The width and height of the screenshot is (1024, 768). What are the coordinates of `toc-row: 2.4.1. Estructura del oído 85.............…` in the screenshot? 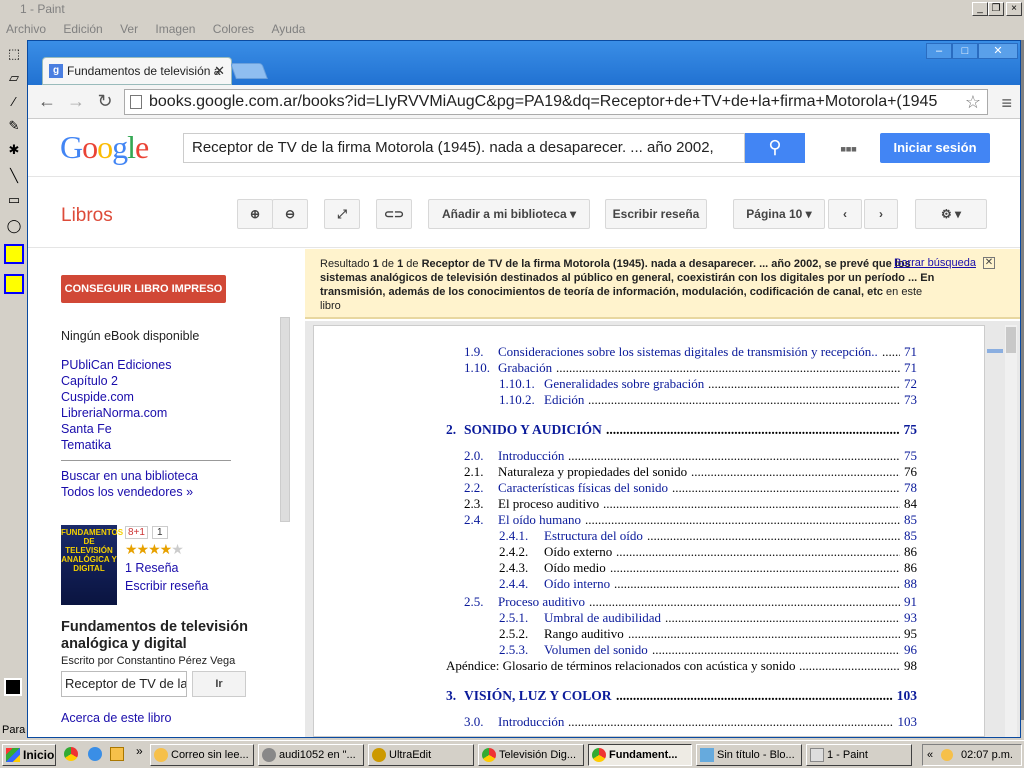 It's located at (708, 536).